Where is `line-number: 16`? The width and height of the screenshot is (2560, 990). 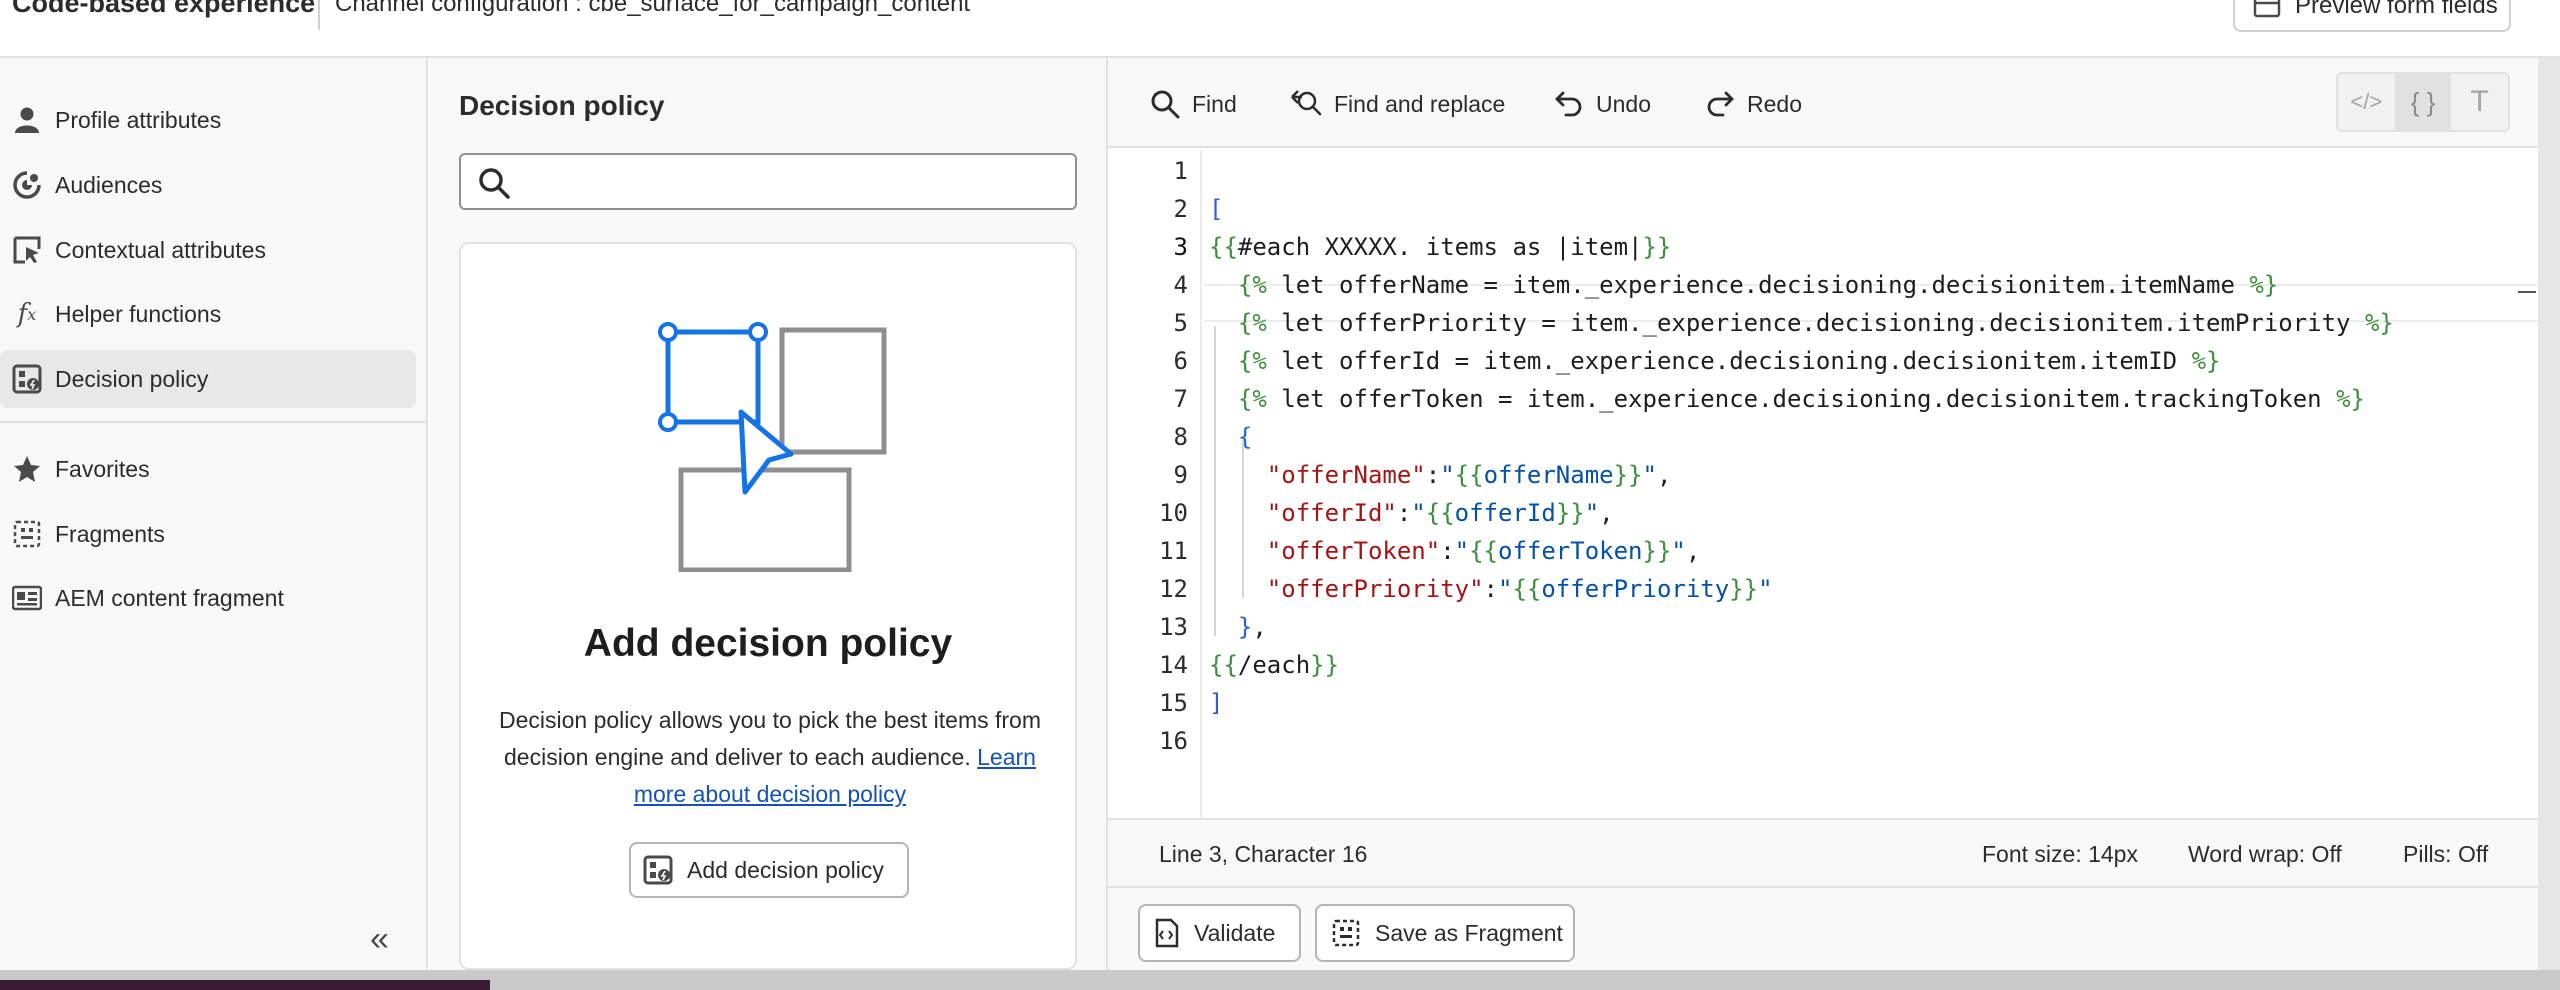
line-number: 16 is located at coordinates (1173, 741).